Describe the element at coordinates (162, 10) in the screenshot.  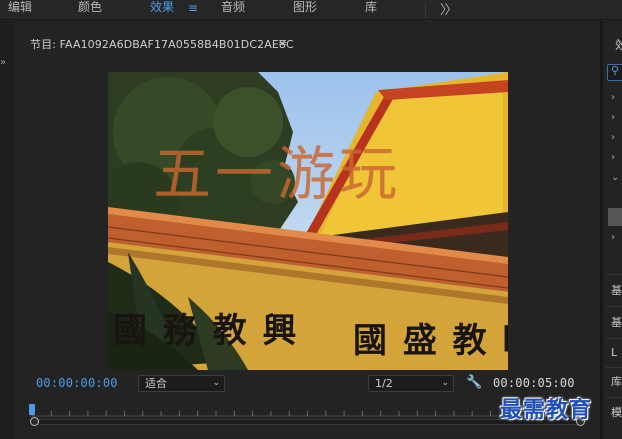
I see `workspace-tab-effects: 效果` at that location.